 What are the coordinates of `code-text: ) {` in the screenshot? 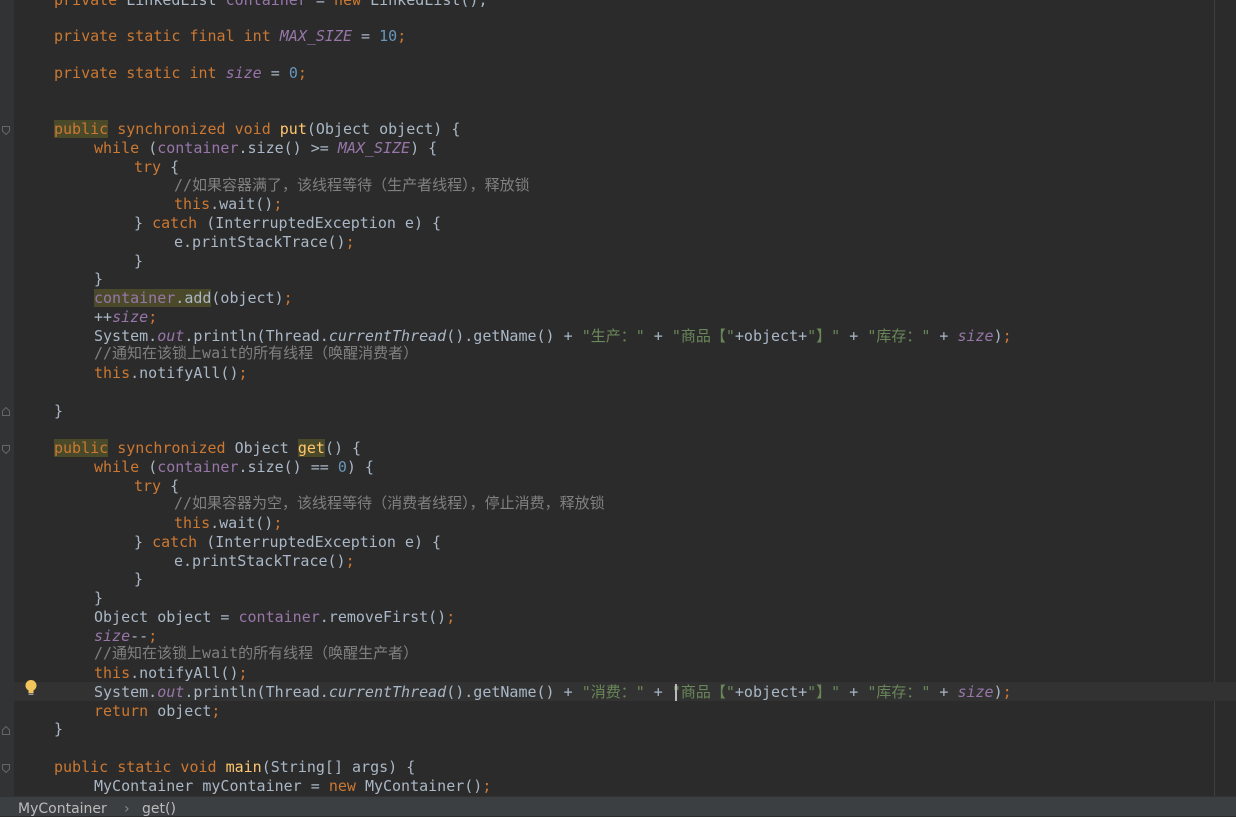 It's located at (360, 467).